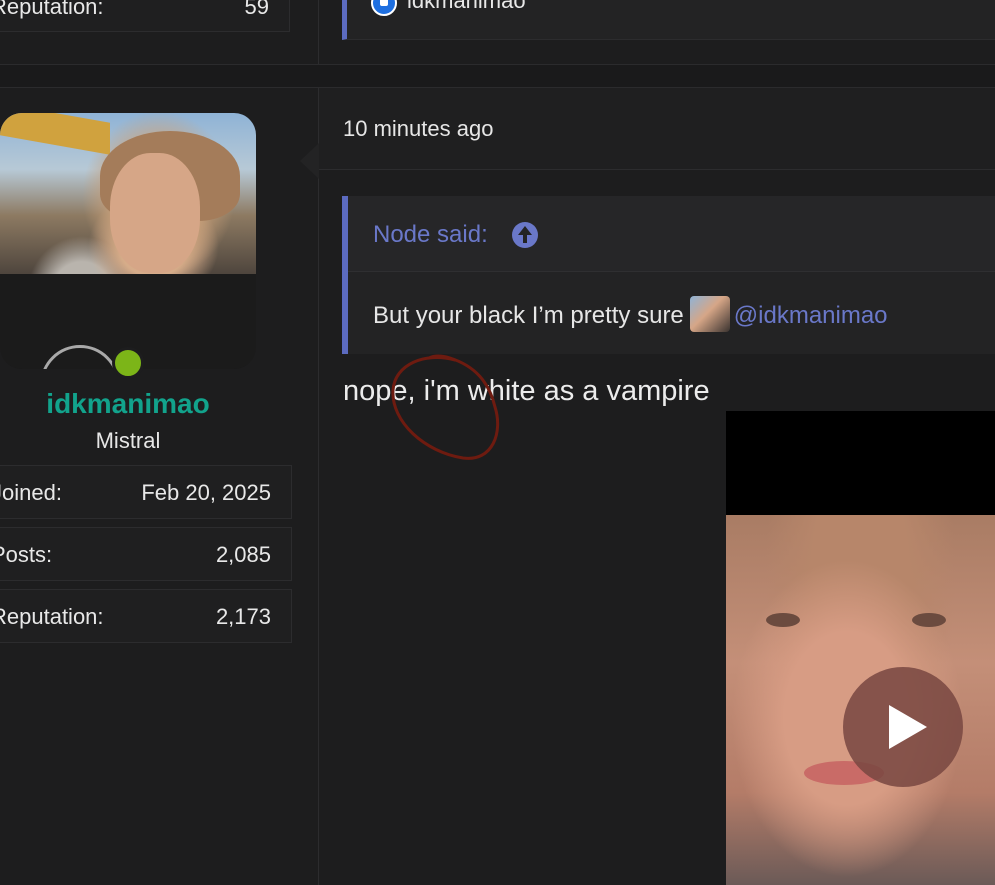 This screenshot has width=995, height=885. I want to click on quote-header: Node said:, so click(671, 234).